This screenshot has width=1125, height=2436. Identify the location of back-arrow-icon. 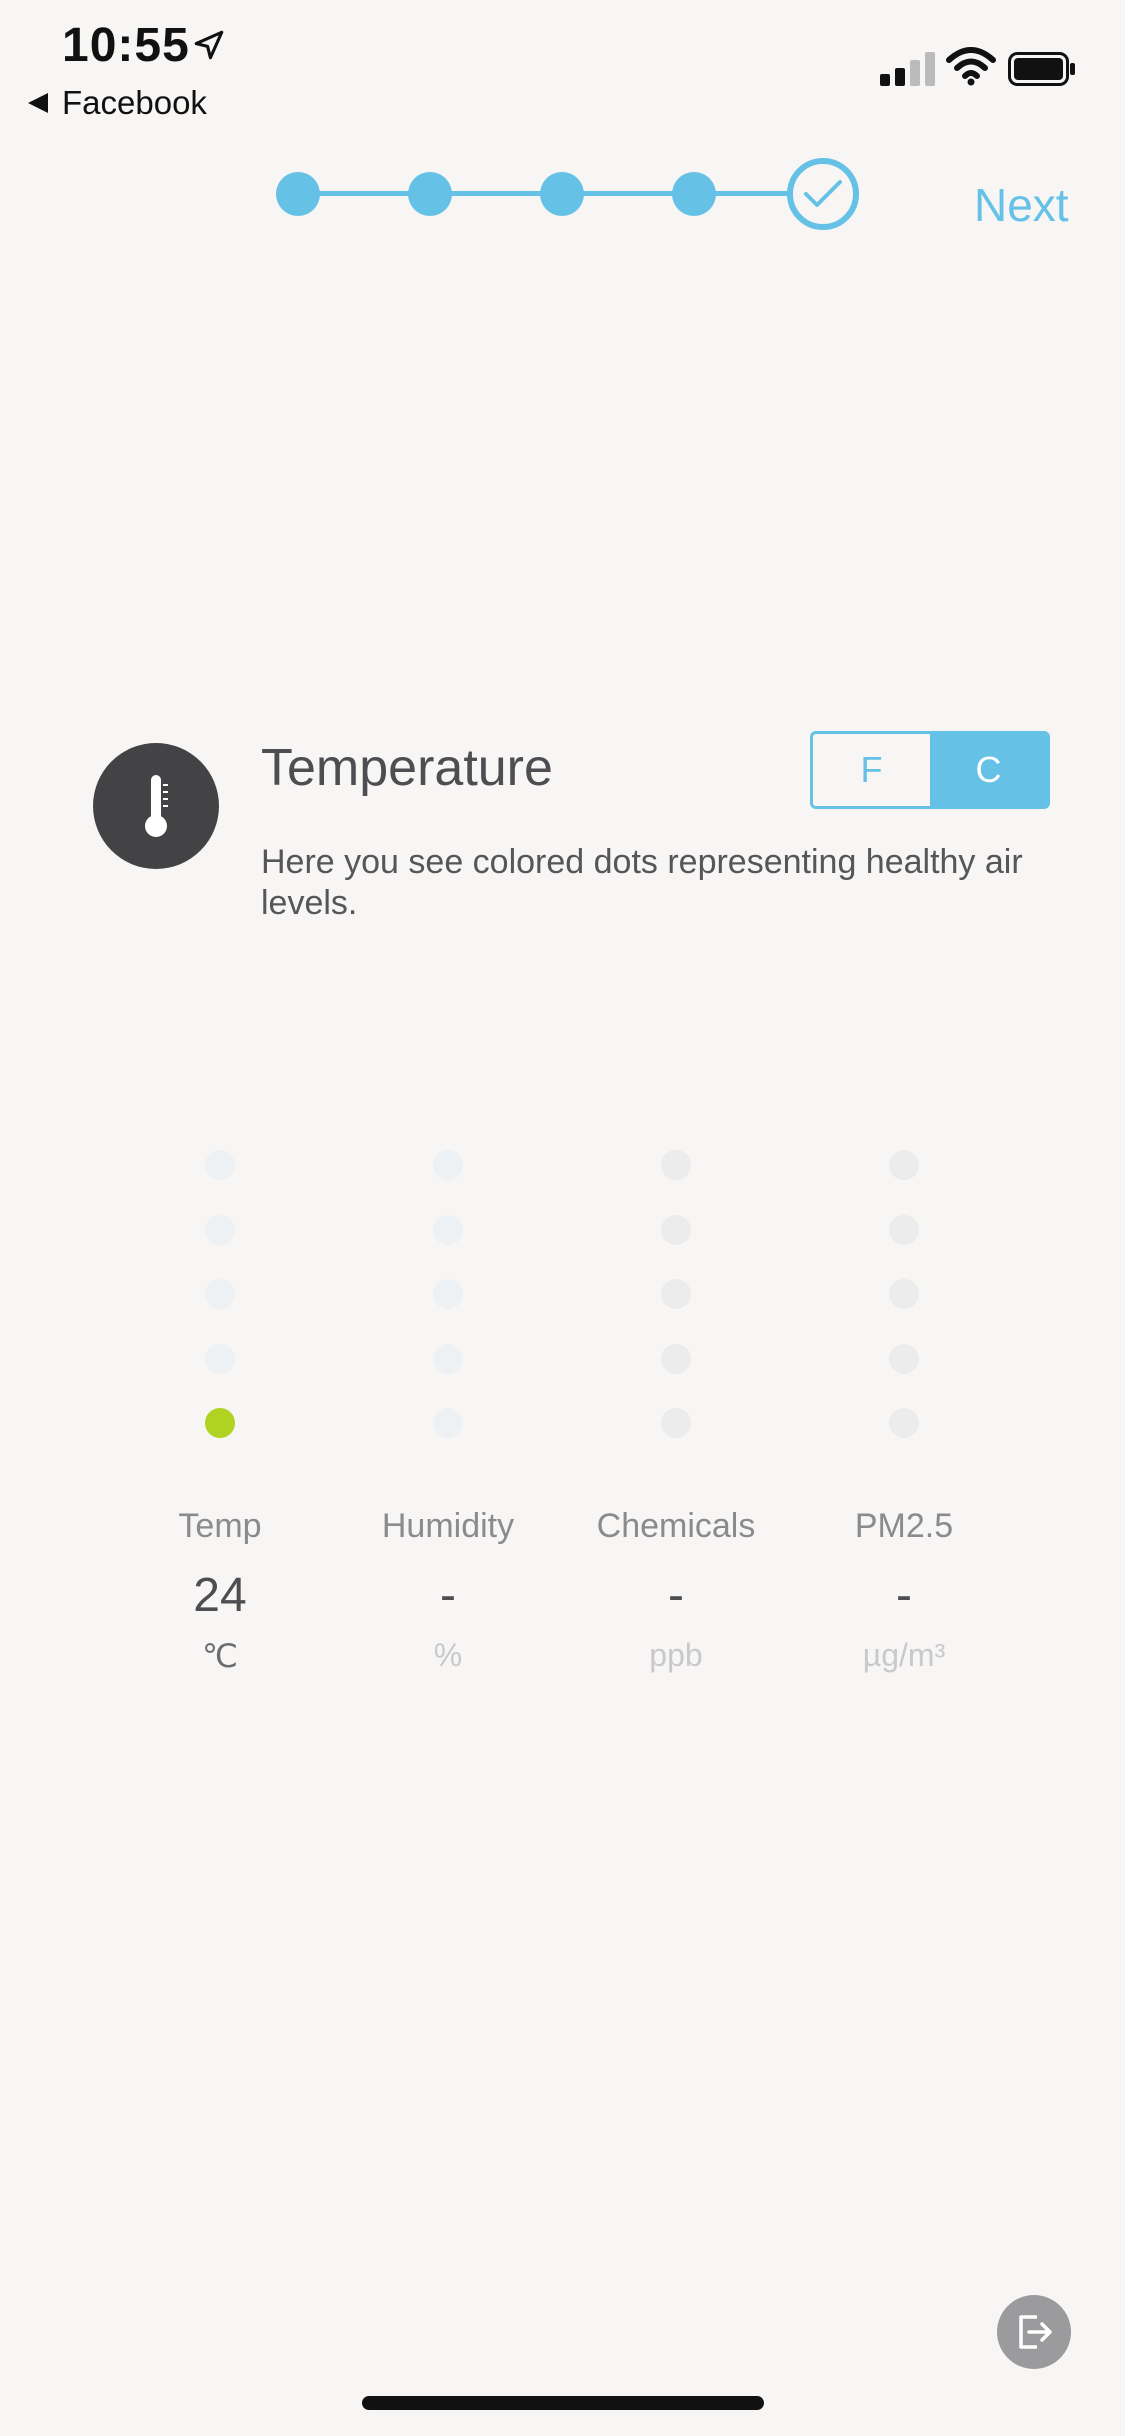
(38, 103).